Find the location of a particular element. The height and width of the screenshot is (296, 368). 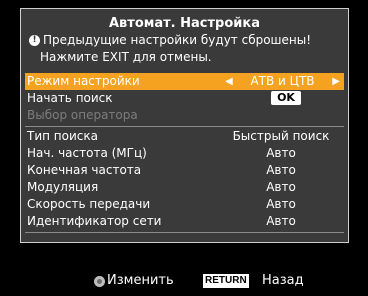

tuning-mode-selector: ◀ АТВ и ЦТВ ▶ is located at coordinates (282, 81).